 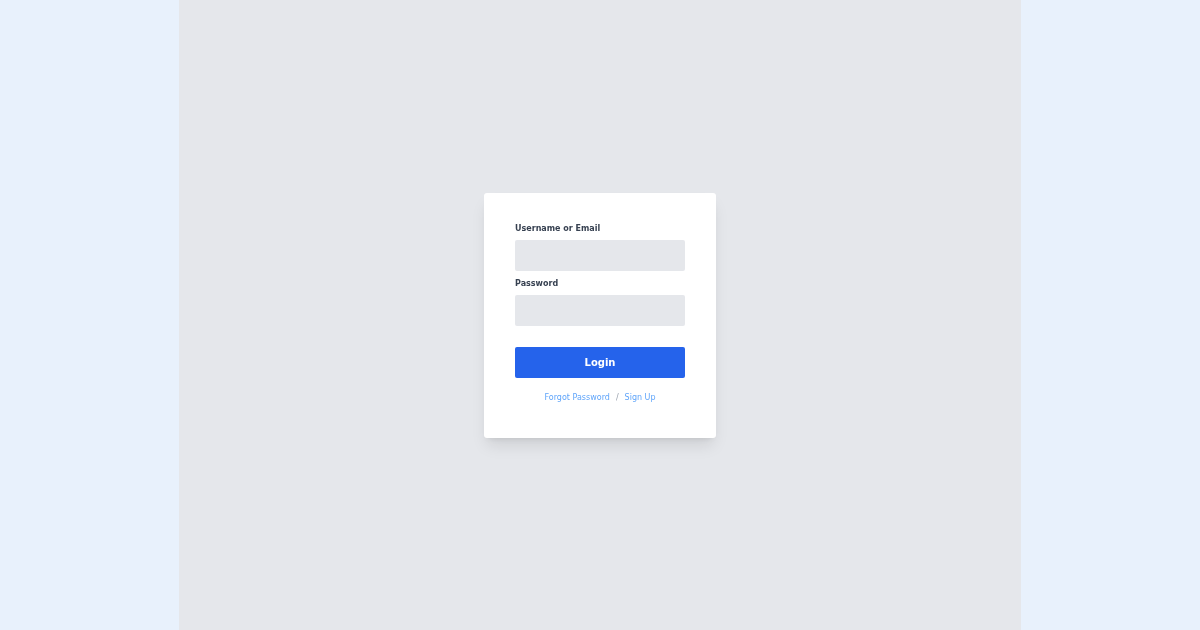 What do you see at coordinates (577, 397) in the screenshot?
I see `text-link: Forgot Password` at bounding box center [577, 397].